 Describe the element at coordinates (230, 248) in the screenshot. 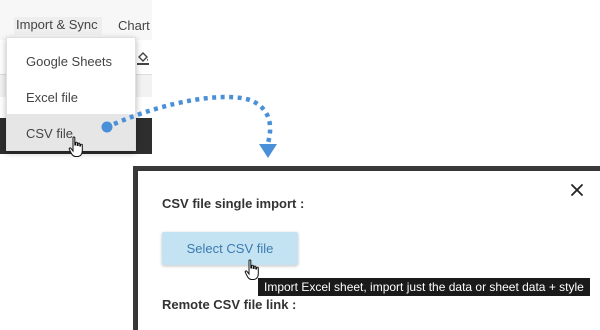

I see `select-csv-file-button: Select CSV file` at that location.